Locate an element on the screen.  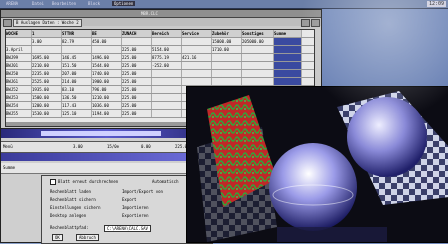
table-cell: 1496.00 is located at coordinates (107, 57).